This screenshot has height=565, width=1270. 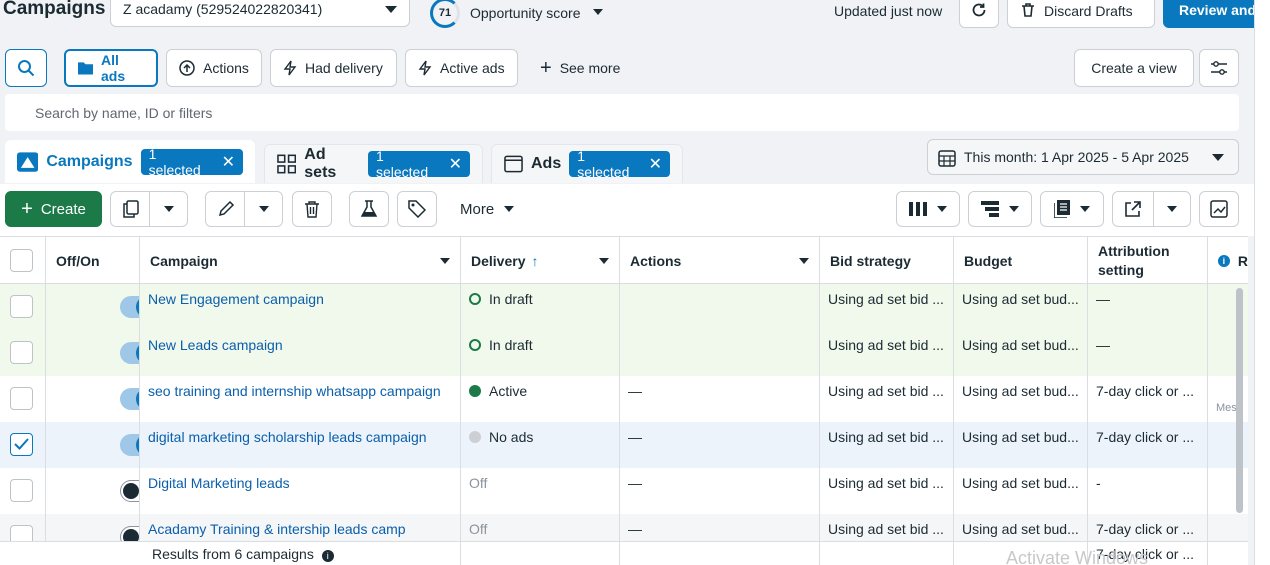 What do you see at coordinates (287, 164) in the screenshot?
I see `grid-icon` at bounding box center [287, 164].